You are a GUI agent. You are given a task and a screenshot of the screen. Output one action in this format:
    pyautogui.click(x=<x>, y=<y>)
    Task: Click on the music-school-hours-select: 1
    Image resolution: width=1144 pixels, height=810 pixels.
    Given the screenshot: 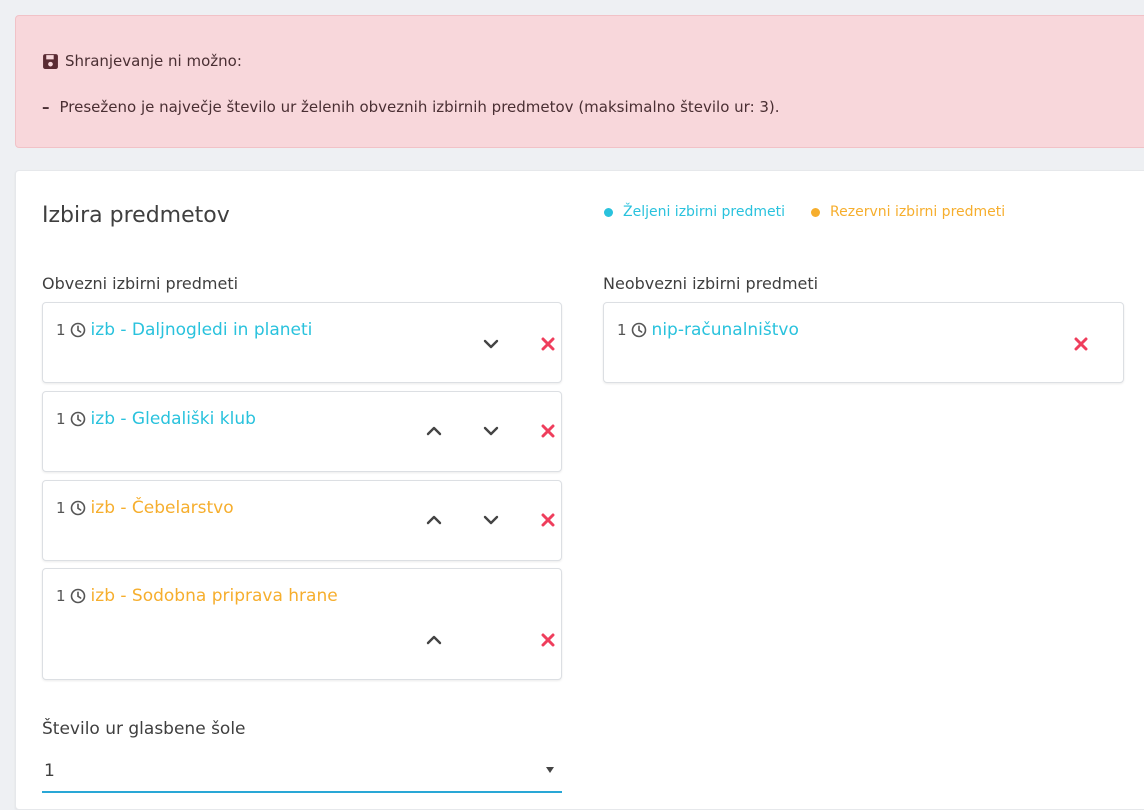 What is the action you would take?
    pyautogui.click(x=302, y=772)
    